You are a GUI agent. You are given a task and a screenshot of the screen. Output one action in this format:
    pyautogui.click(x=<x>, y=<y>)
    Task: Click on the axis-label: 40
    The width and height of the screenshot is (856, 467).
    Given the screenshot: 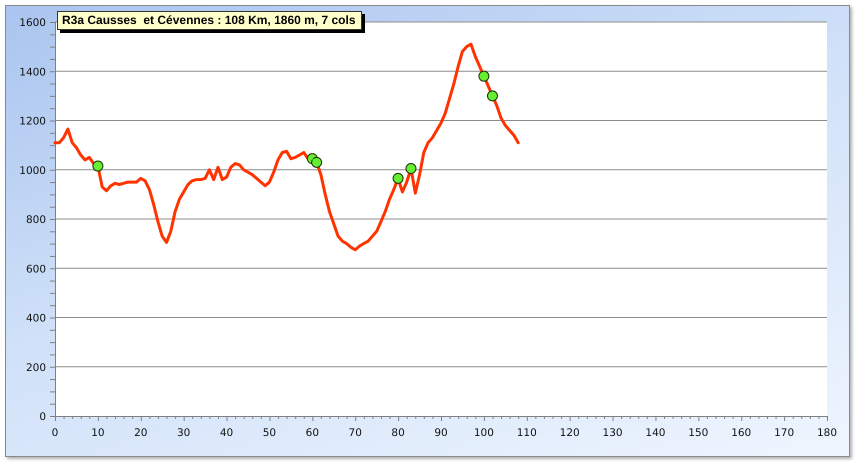 What is the action you would take?
    pyautogui.click(x=227, y=433)
    